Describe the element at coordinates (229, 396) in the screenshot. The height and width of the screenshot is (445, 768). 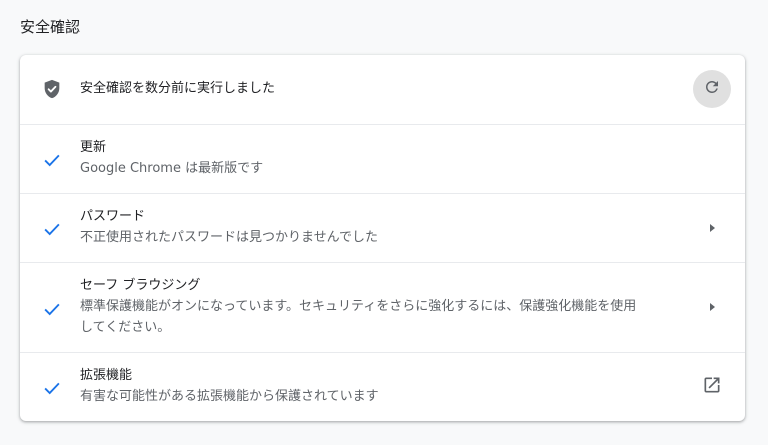
I see `extensions-detail: 有害な可能性がある拡張機能から保護されています` at that location.